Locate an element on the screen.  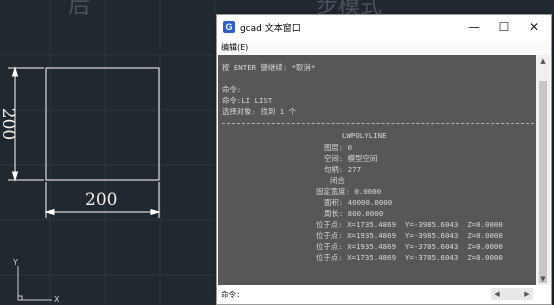
minimize-button: — is located at coordinates (474, 27).